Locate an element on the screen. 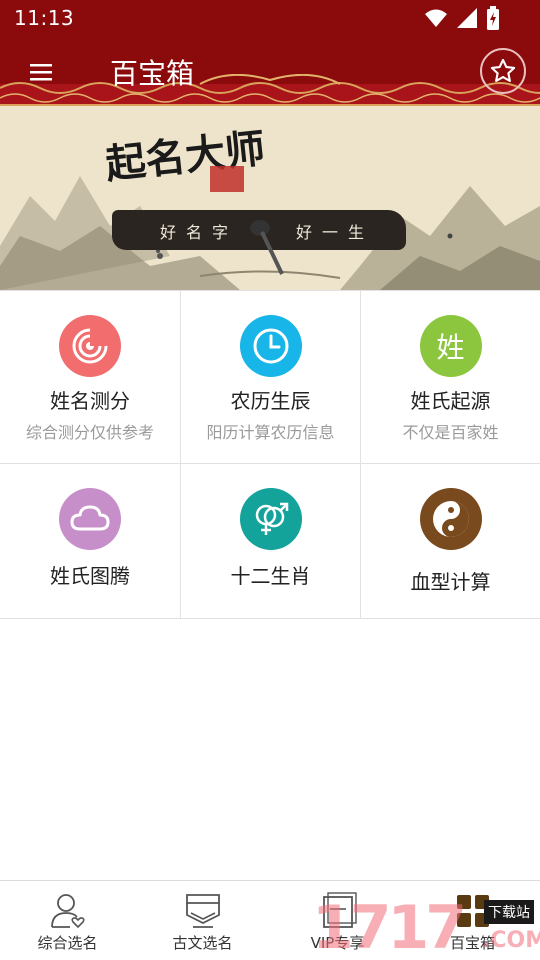 This screenshot has height=960, width=540. target-icon is located at coordinates (91, 345).